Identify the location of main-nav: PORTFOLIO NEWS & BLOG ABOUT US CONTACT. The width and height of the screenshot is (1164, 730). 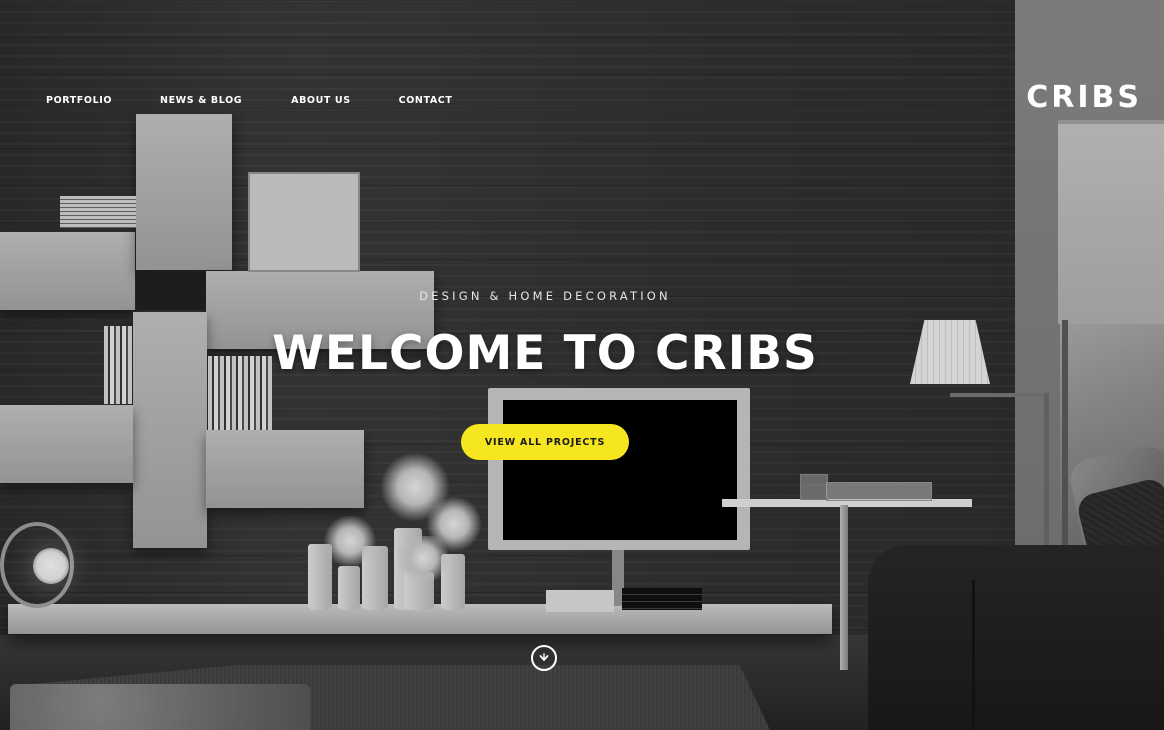
(273, 100).